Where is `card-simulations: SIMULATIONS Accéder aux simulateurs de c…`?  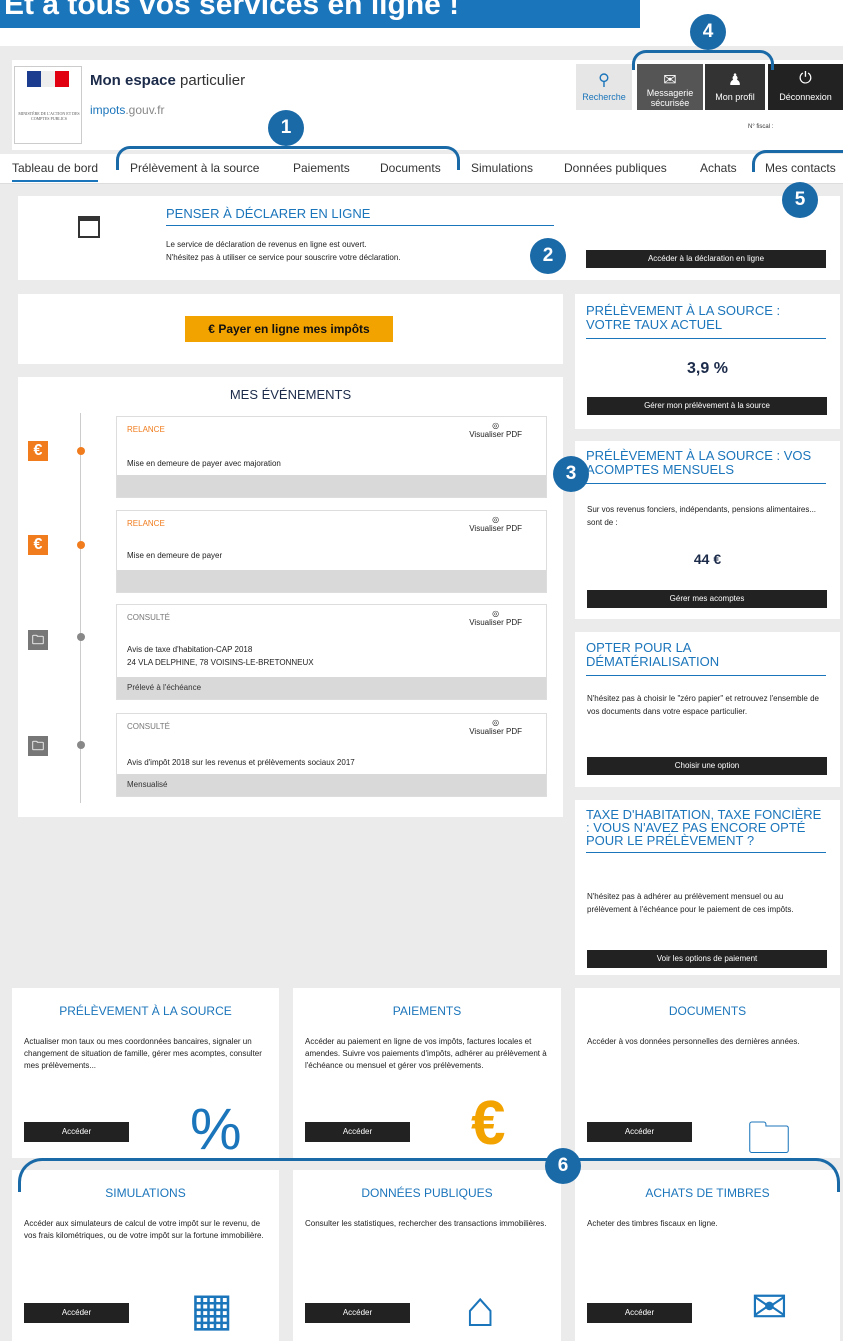
card-simulations: SIMULATIONS Accéder aux simulateurs de c… is located at coordinates (145, 1255).